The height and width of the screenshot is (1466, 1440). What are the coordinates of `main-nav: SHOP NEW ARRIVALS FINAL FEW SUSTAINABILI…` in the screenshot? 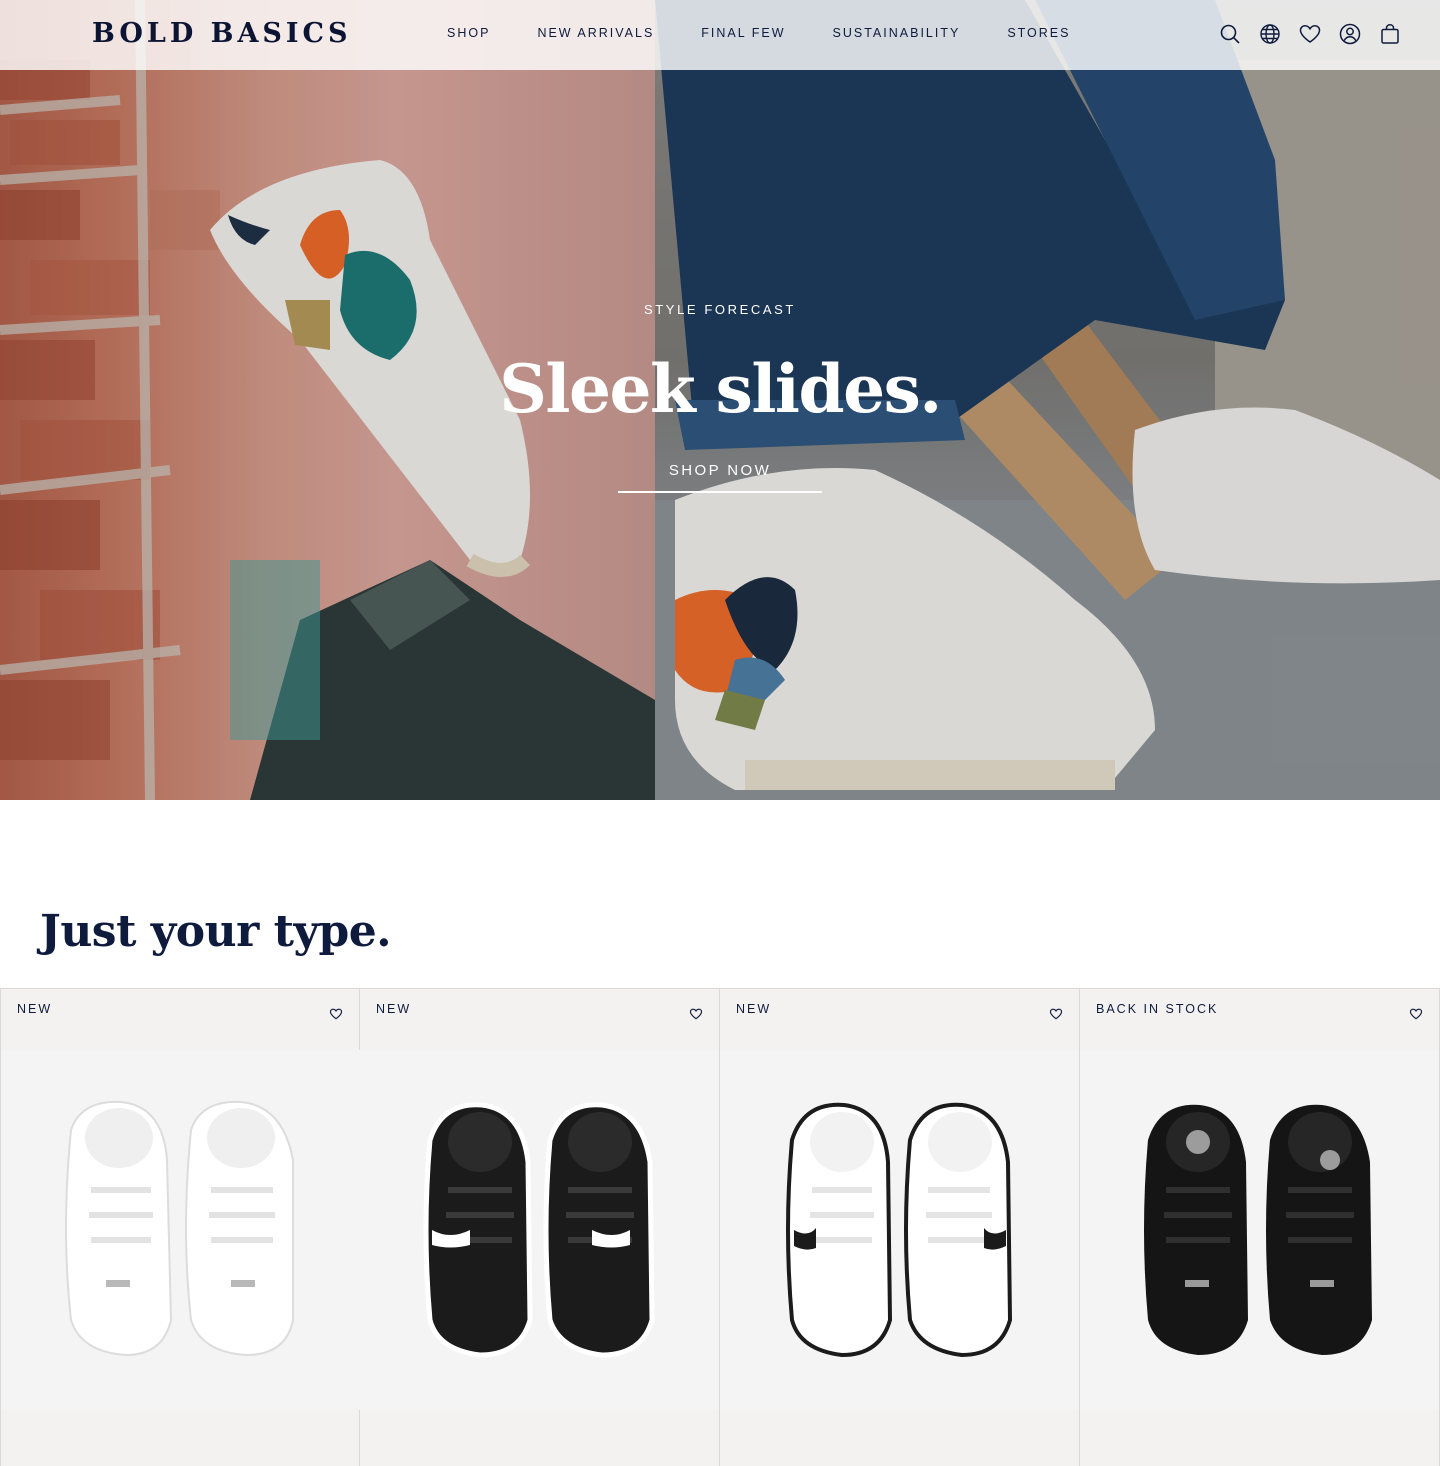 It's located at (758, 33).